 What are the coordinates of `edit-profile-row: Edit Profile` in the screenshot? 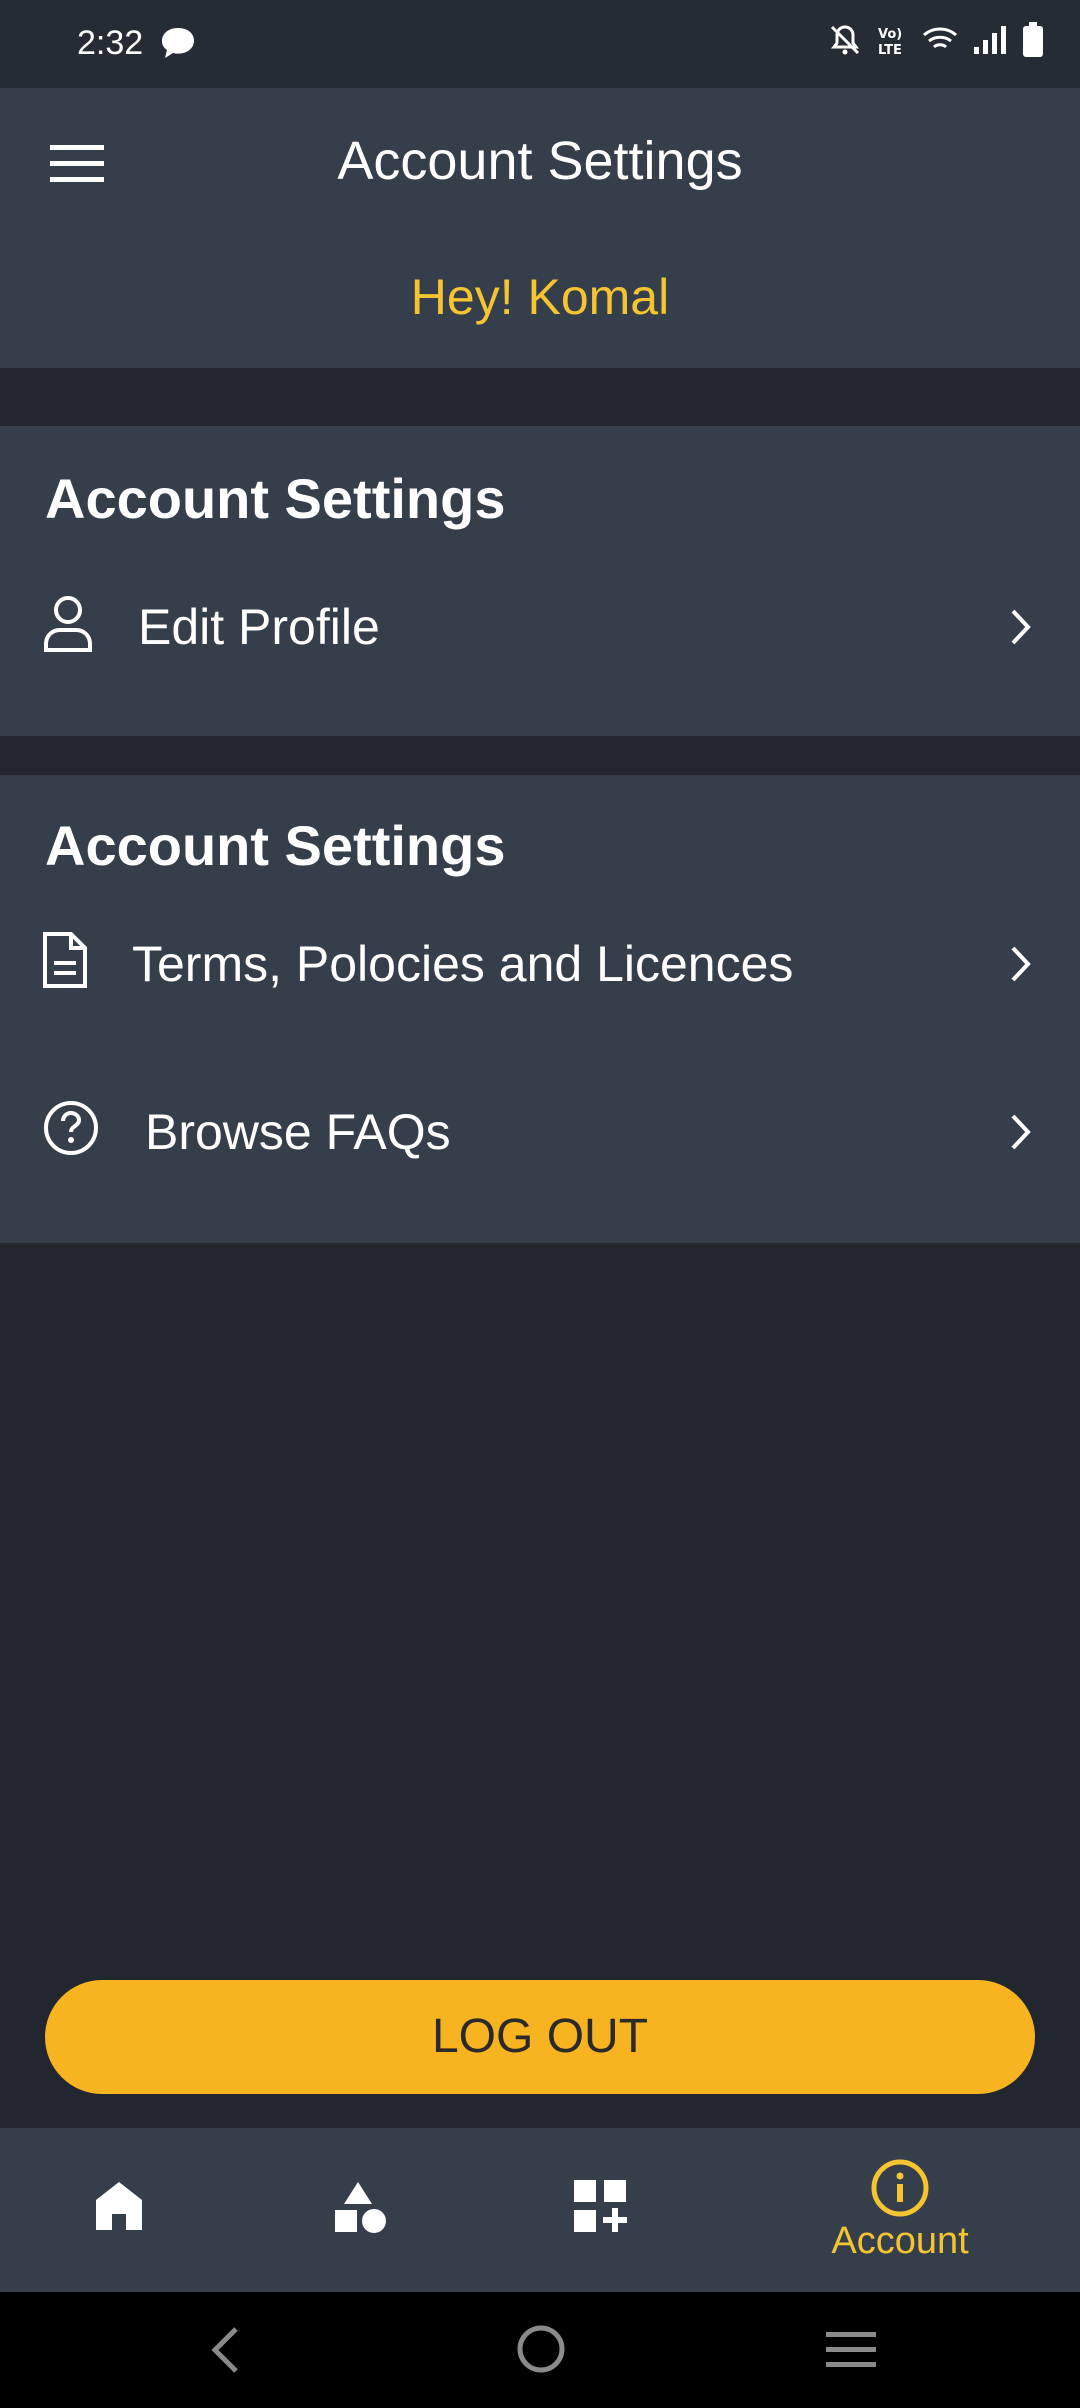 It's located at (540, 627).